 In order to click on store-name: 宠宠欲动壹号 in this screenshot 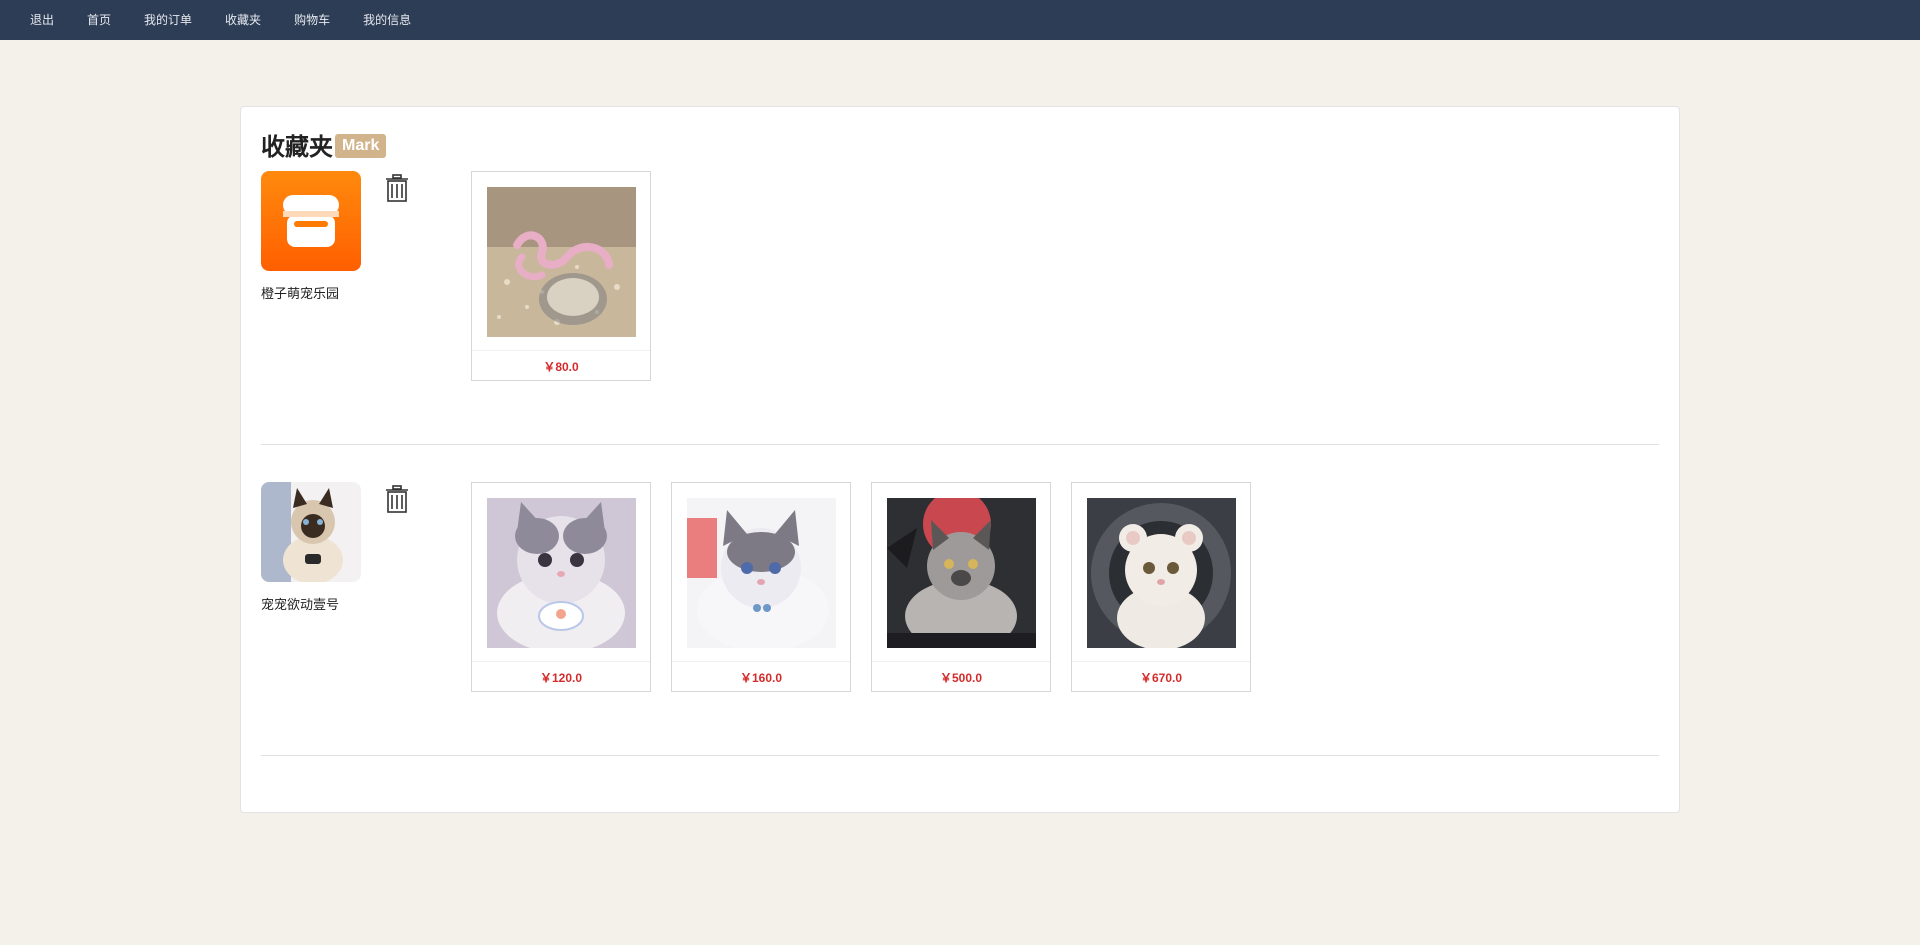, I will do `click(300, 603)`.